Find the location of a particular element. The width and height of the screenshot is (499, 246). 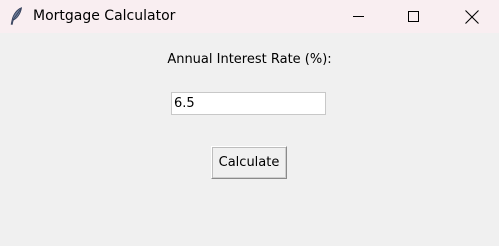

interest-rate-input is located at coordinates (248, 103).